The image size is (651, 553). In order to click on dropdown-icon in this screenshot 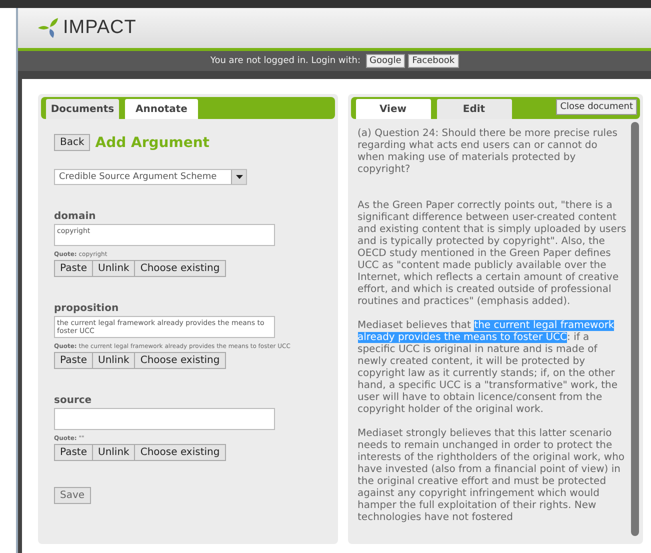, I will do `click(238, 177)`.